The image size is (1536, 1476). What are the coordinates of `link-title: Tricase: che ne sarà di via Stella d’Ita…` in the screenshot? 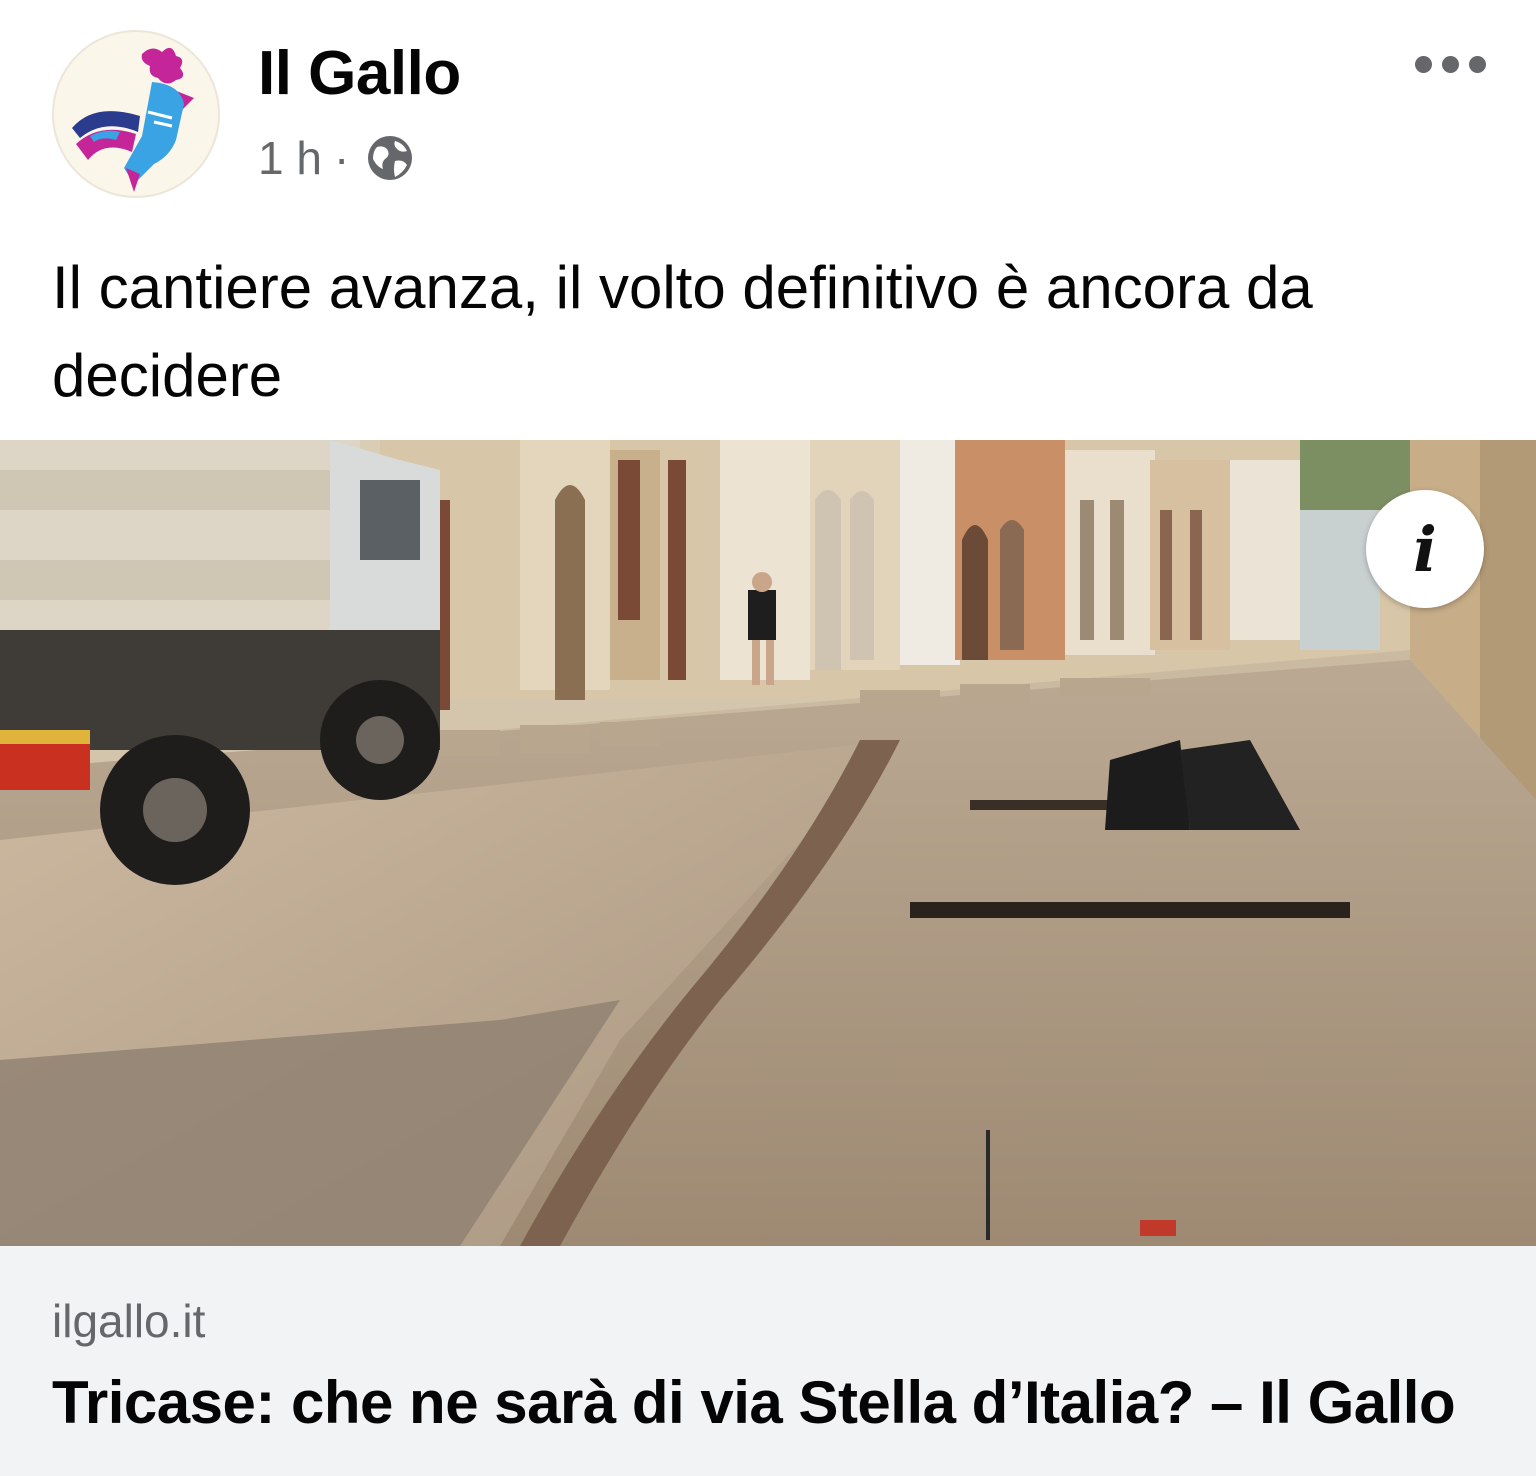 It's located at (782, 1402).